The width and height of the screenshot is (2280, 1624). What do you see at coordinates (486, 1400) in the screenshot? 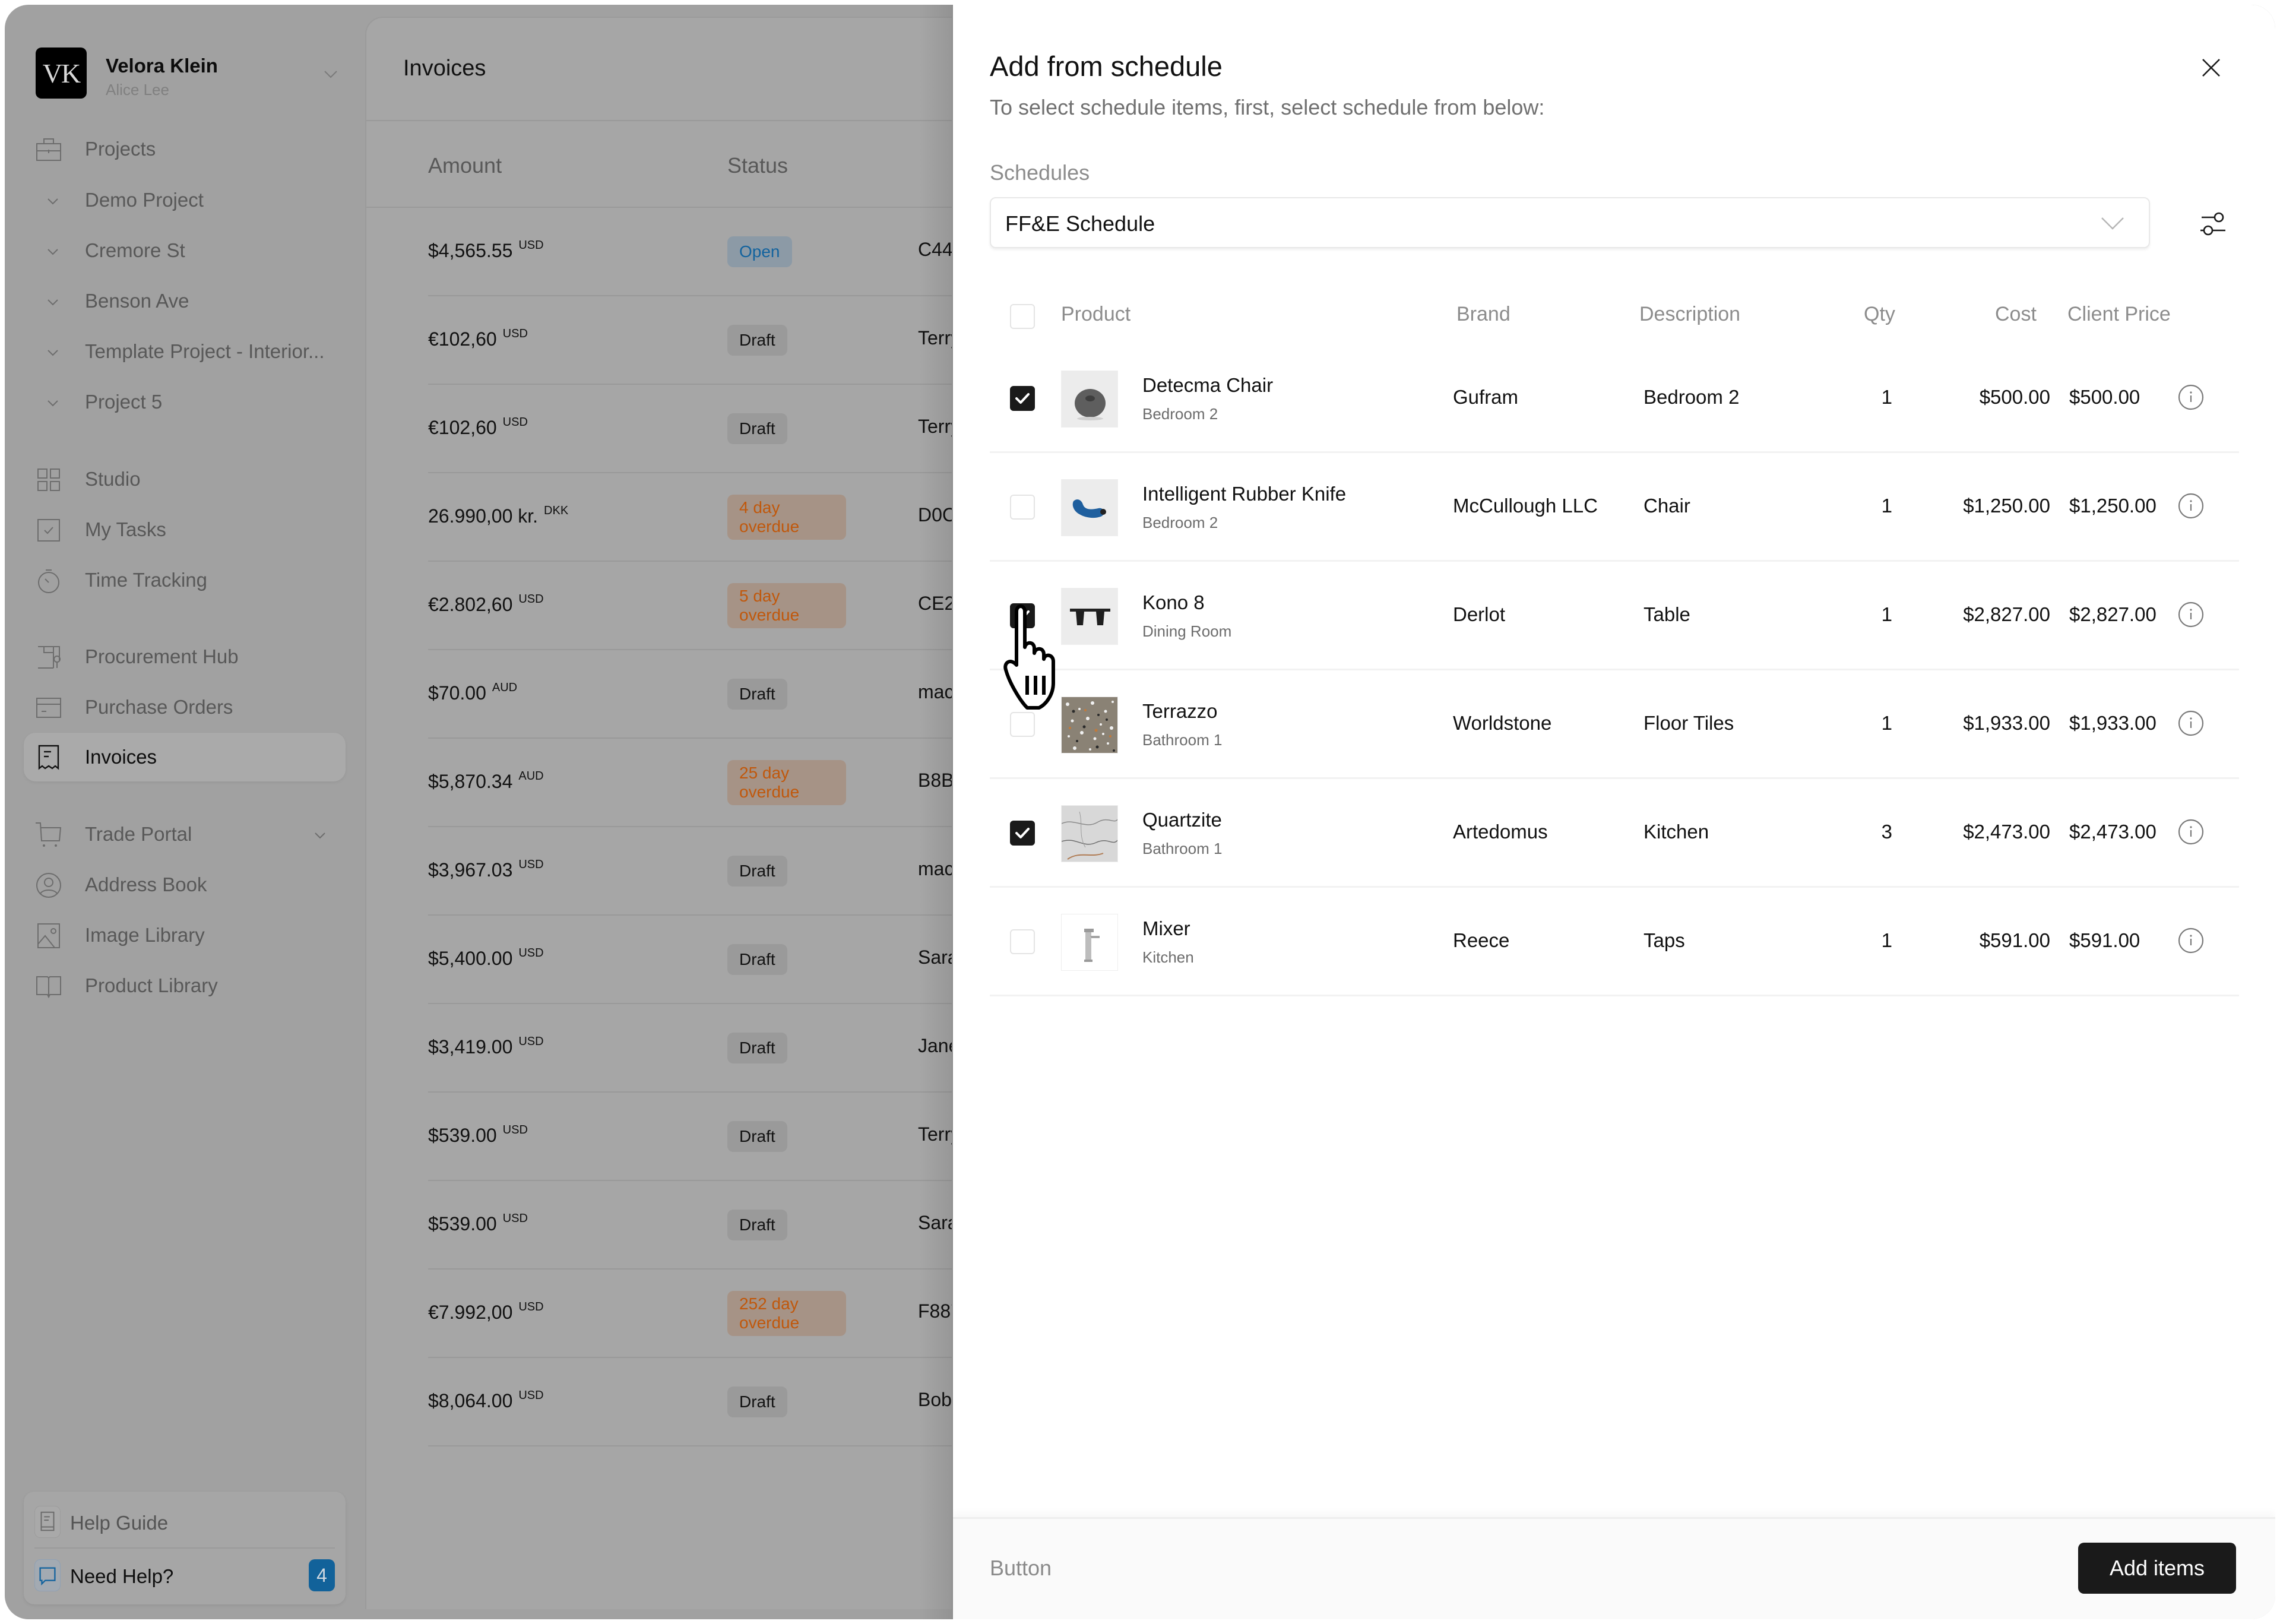
I see `invoice-amount: $8,064.00 USD` at bounding box center [486, 1400].